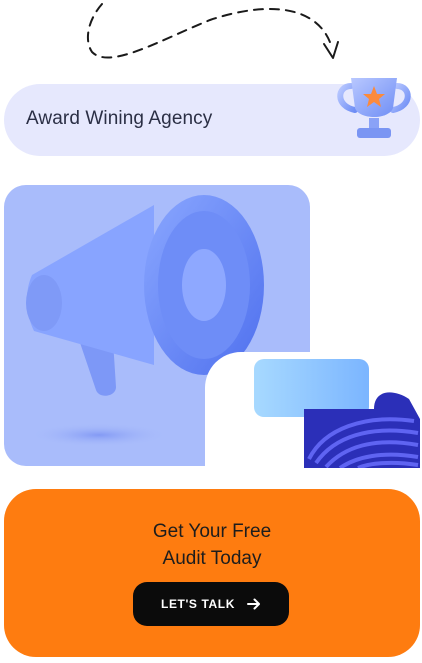 This screenshot has width=422, height=663. What do you see at coordinates (198, 604) in the screenshot?
I see `lets-talk-label: LET'S TALK` at bounding box center [198, 604].